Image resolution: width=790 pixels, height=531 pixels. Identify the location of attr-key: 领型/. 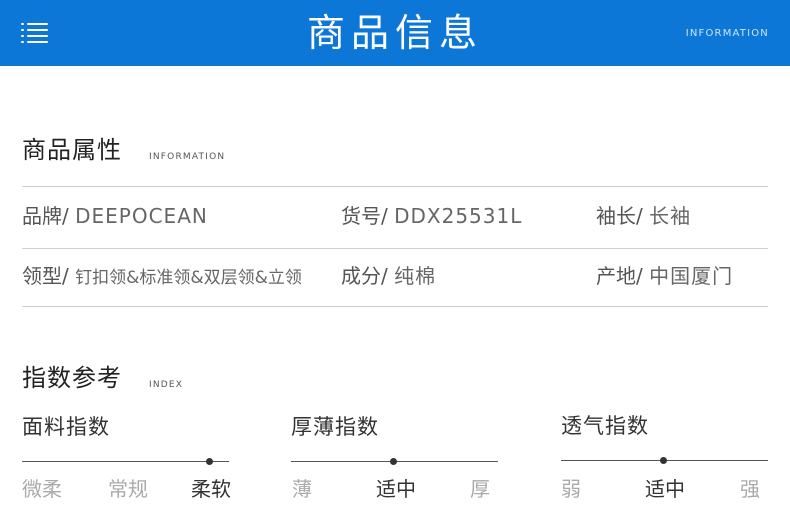
(45, 276).